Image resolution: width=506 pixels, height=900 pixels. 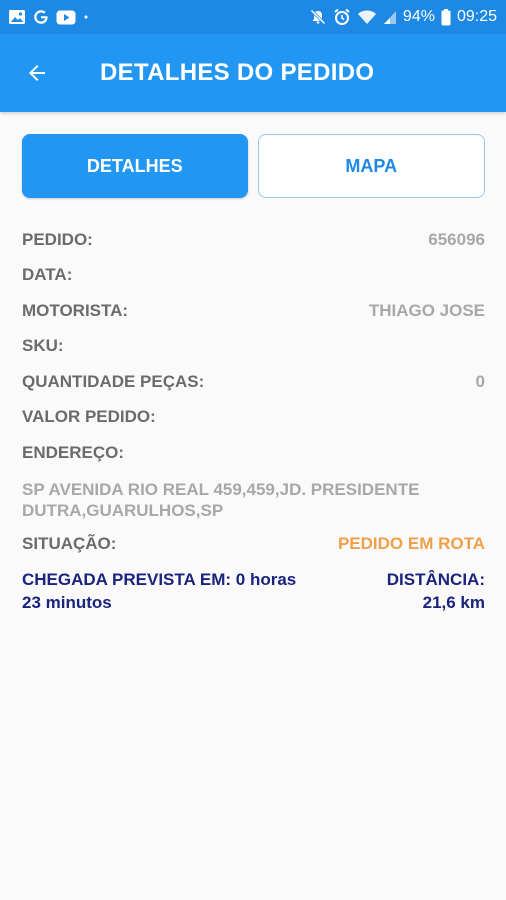 I want to click on sku-label: SKU:, so click(x=43, y=346).